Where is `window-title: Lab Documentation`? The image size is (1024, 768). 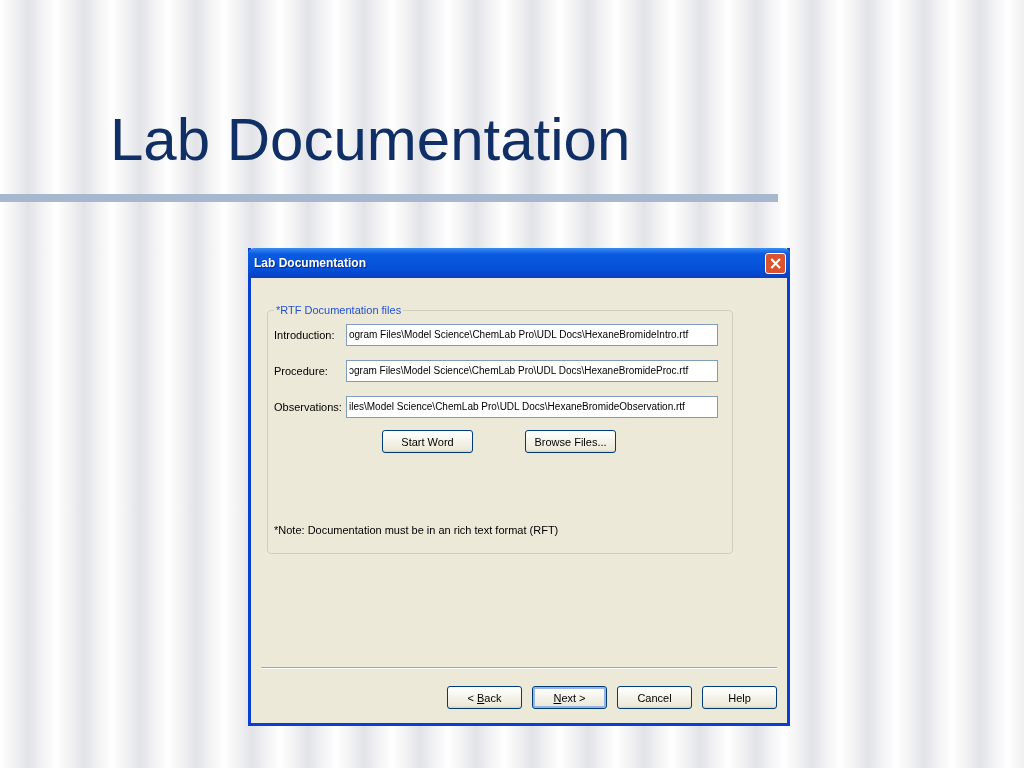
window-title: Lab Documentation is located at coordinates (310, 263).